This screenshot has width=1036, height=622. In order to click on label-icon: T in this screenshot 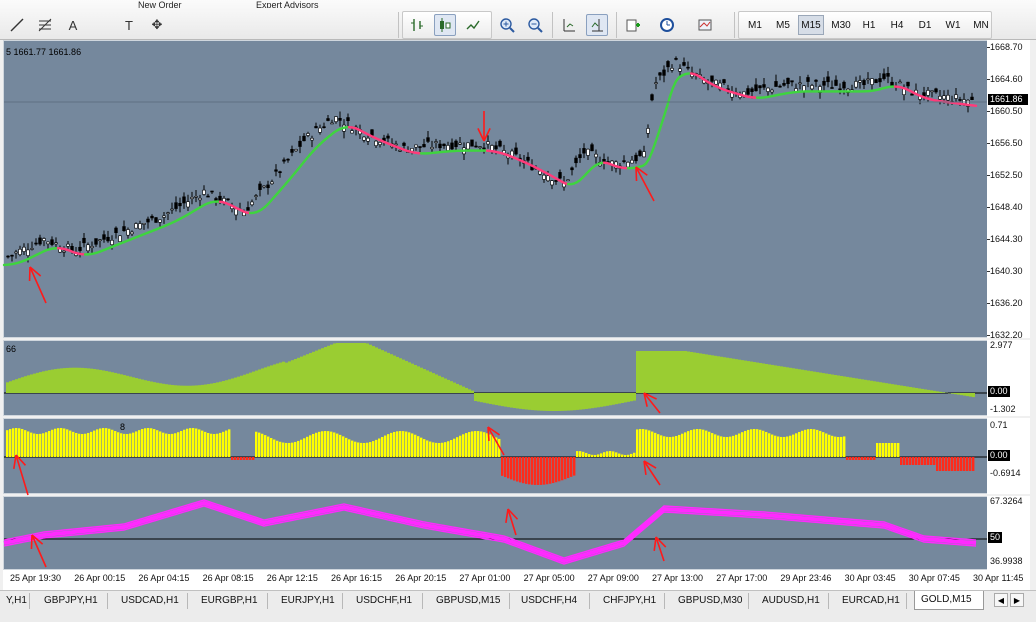, I will do `click(129, 25)`.